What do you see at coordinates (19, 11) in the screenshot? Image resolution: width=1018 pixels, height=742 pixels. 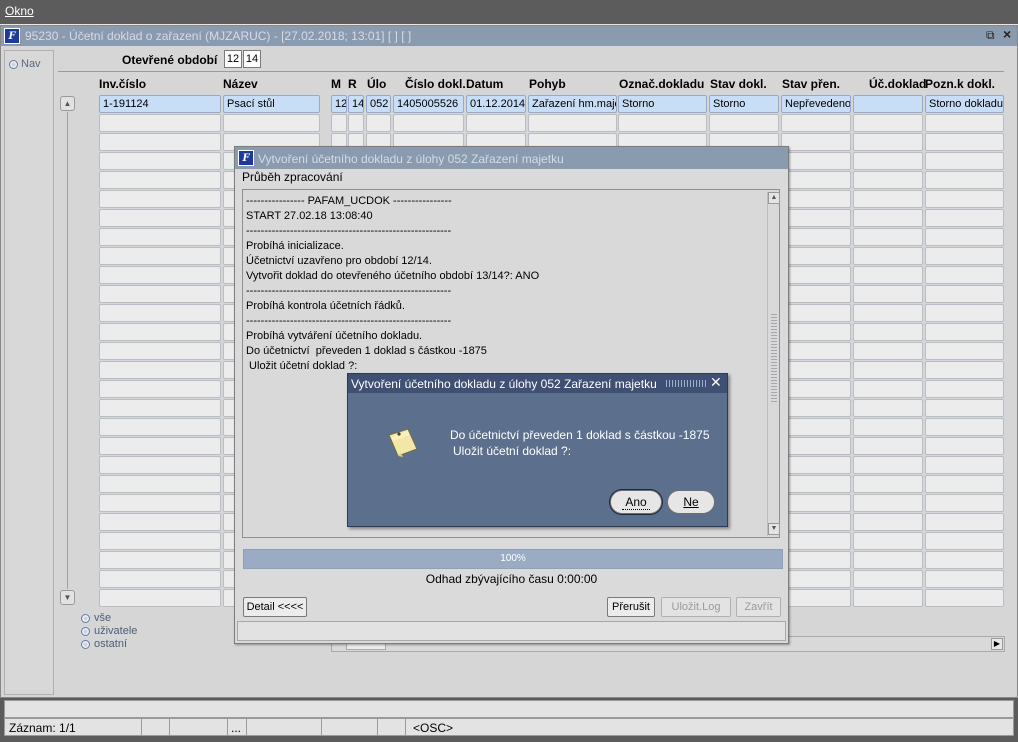 I see `menu-item-okno: Okno` at bounding box center [19, 11].